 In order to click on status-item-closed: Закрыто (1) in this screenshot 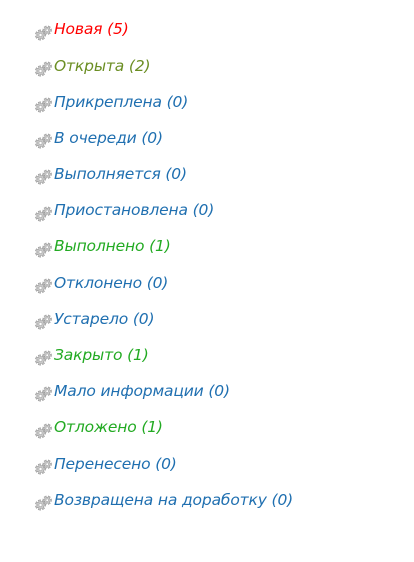, I will do `click(163, 356)`.